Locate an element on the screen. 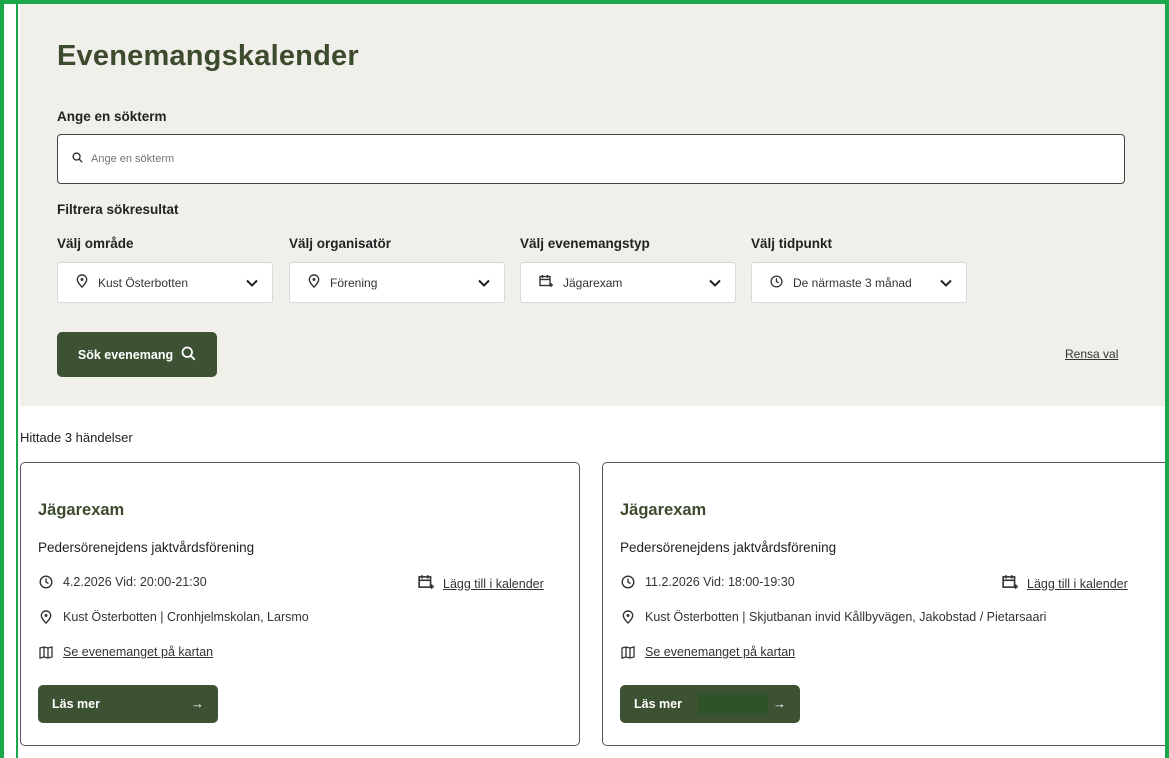 This screenshot has width=1169, height=758. result-count: Hittade 3 händelser is located at coordinates (76, 437).